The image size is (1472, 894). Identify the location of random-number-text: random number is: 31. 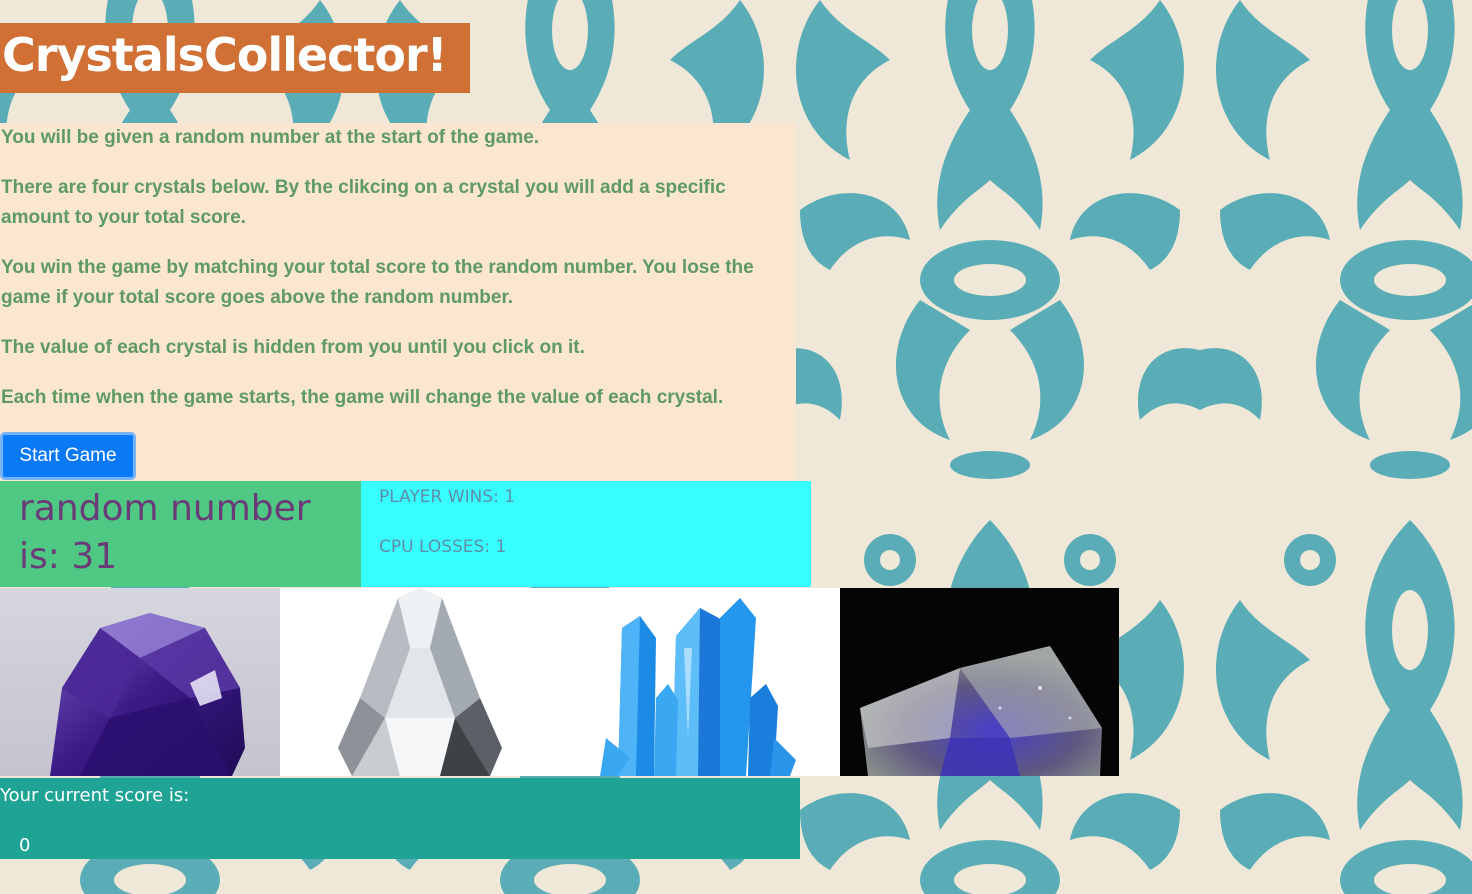
(165, 532).